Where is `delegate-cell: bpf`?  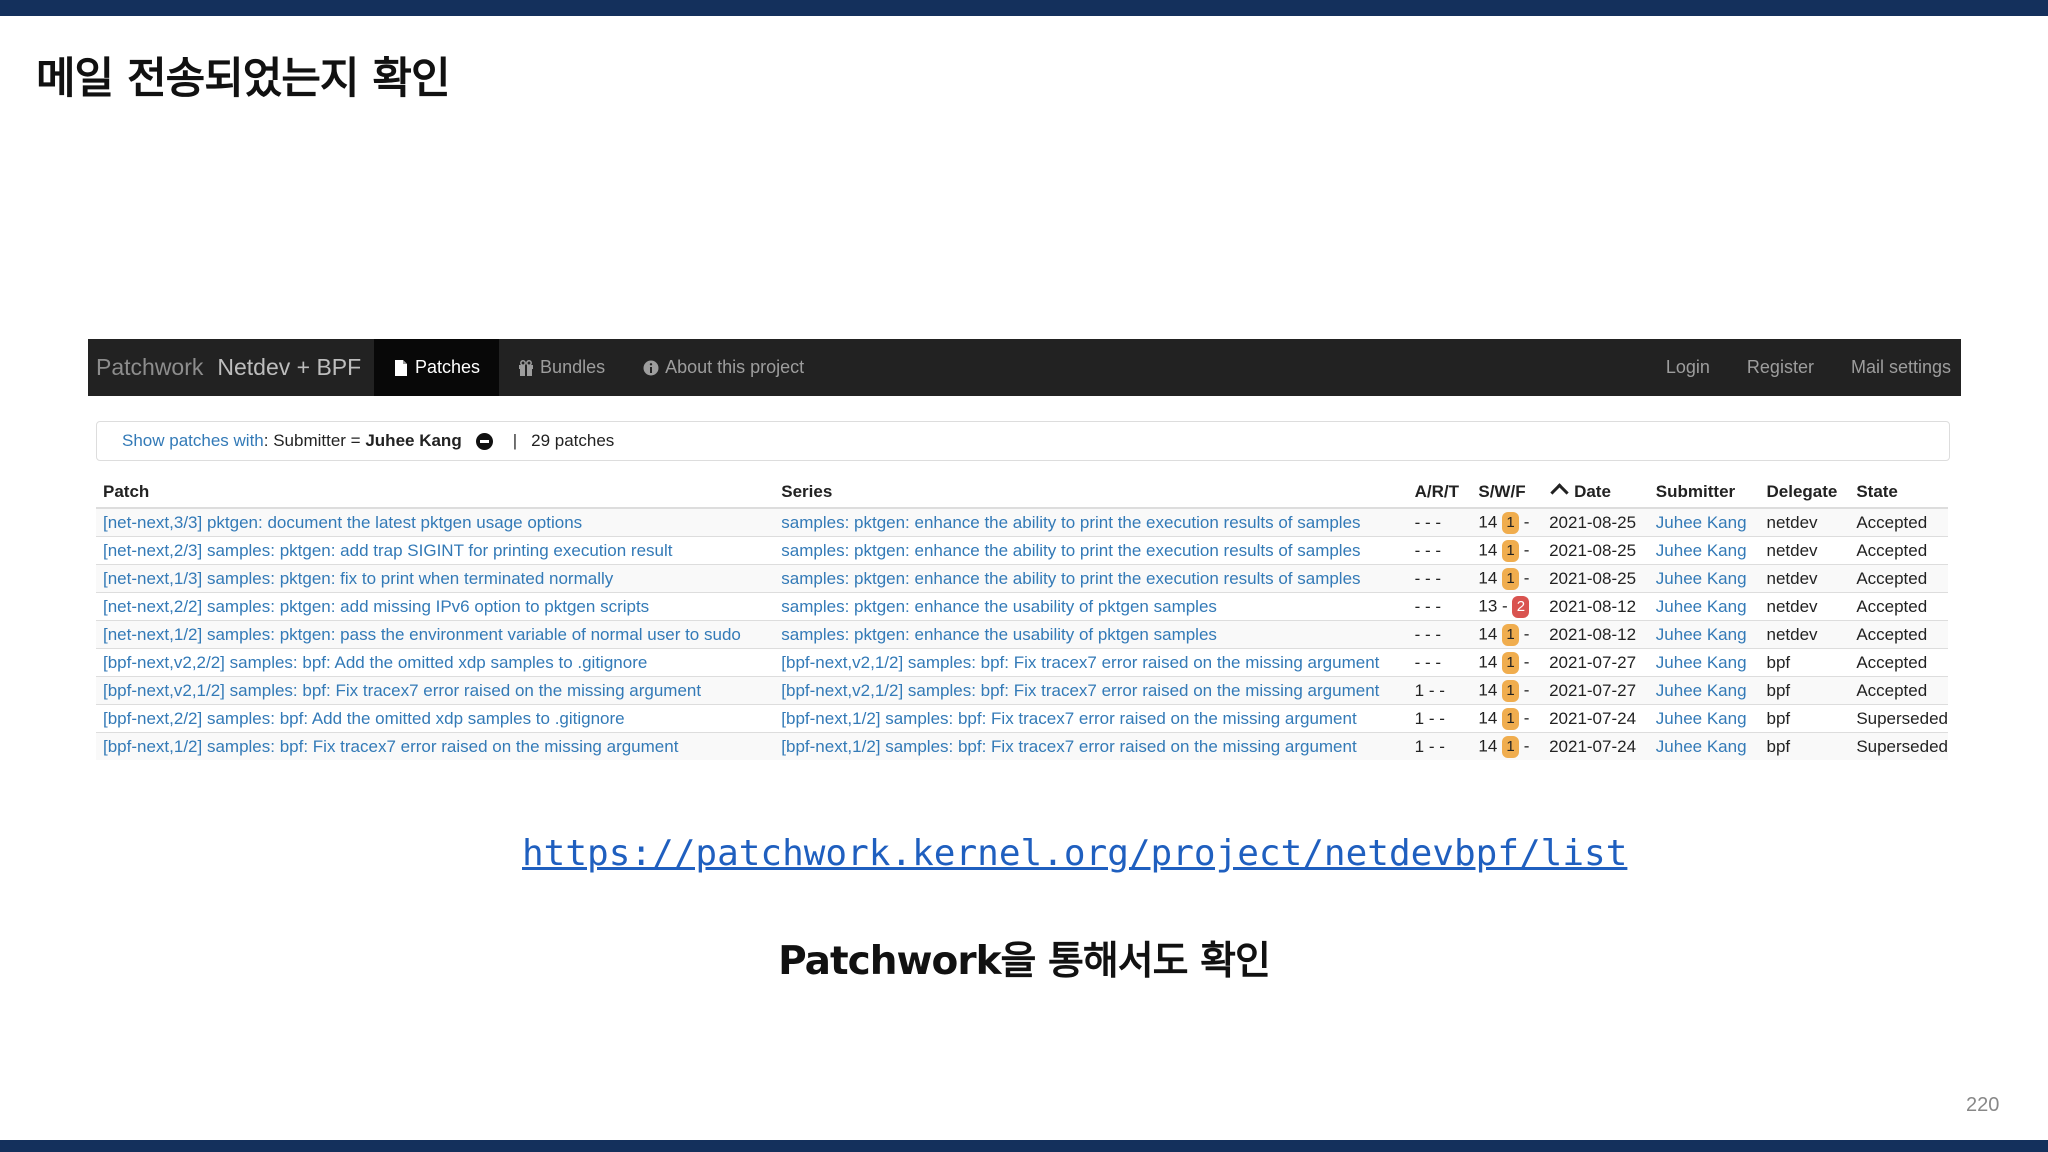 delegate-cell: bpf is located at coordinates (1804, 690).